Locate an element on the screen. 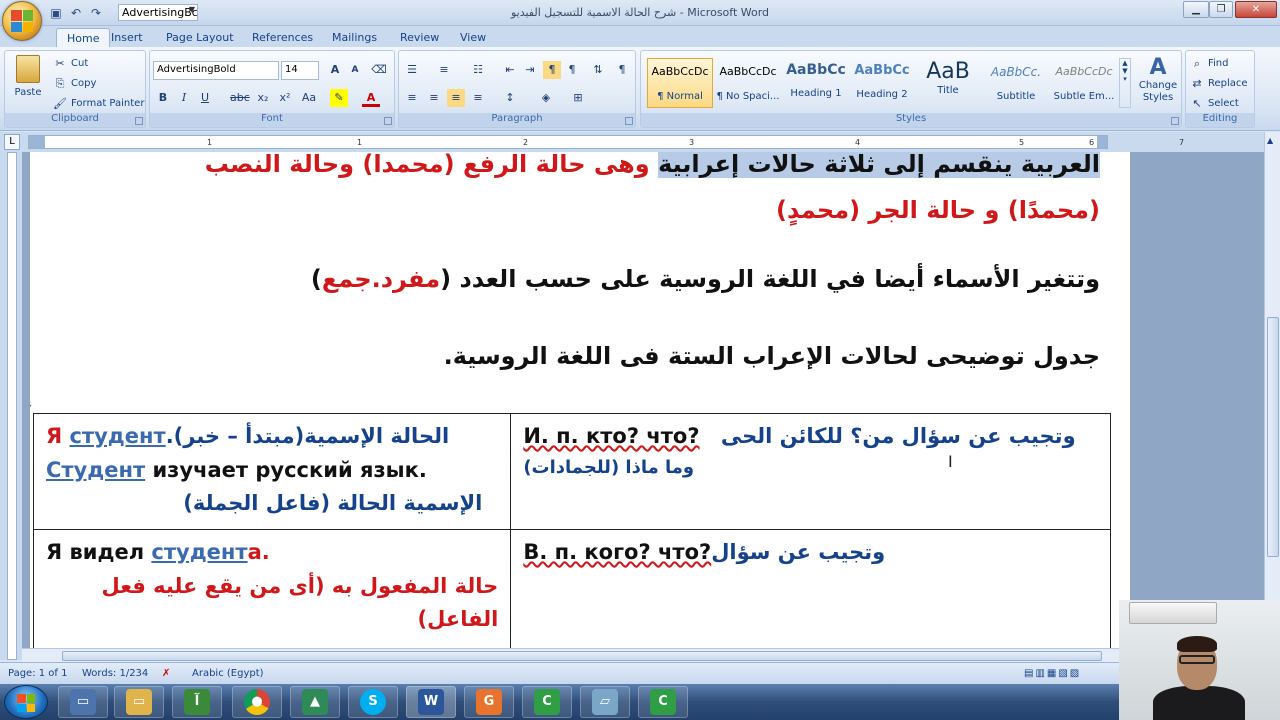 The image size is (1280, 720). style-heading-1: AaBbCc Heading 1 is located at coordinates (816, 83).